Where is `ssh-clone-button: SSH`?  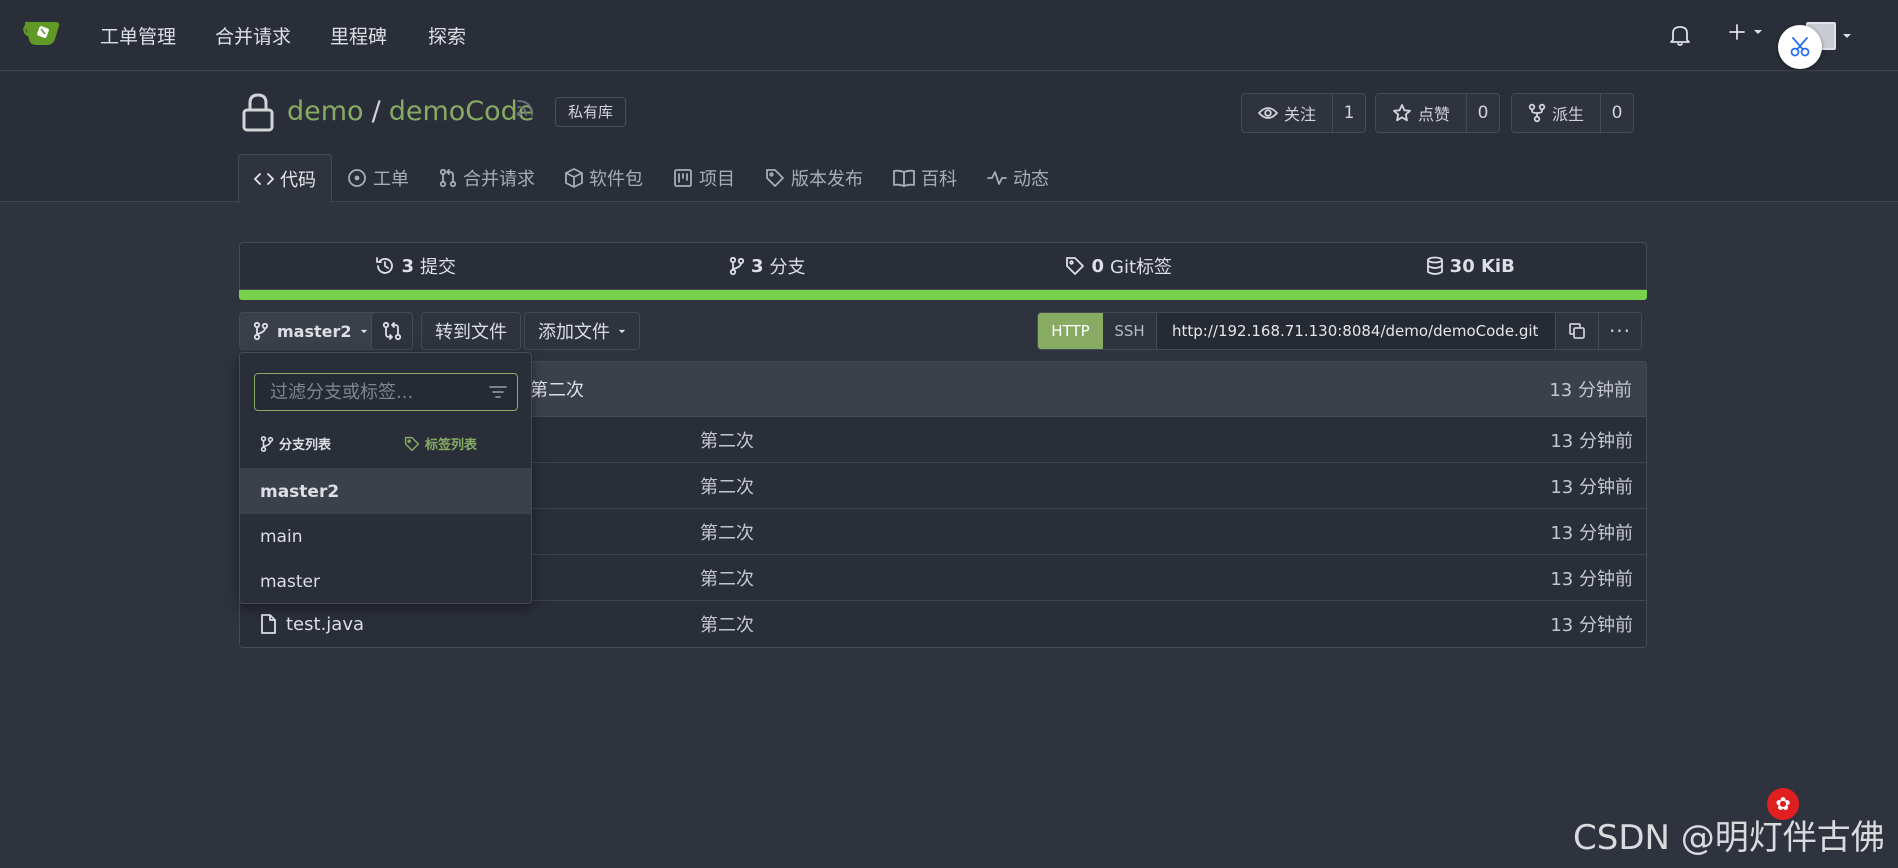 ssh-clone-button: SSH is located at coordinates (1130, 331).